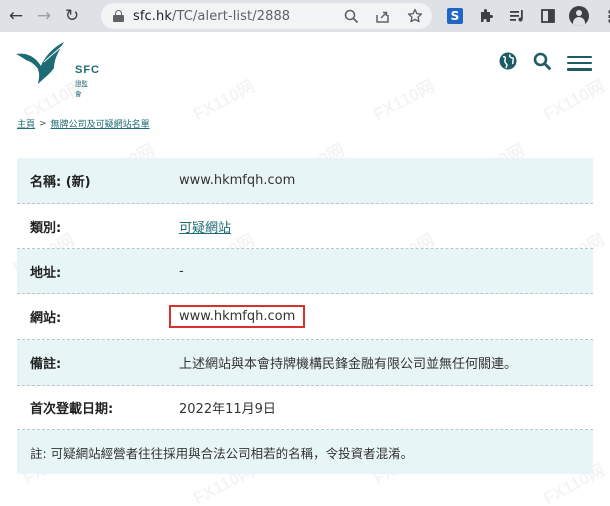  What do you see at coordinates (305, 65) in the screenshot?
I see `site-header: SFC 證監會` at bounding box center [305, 65].